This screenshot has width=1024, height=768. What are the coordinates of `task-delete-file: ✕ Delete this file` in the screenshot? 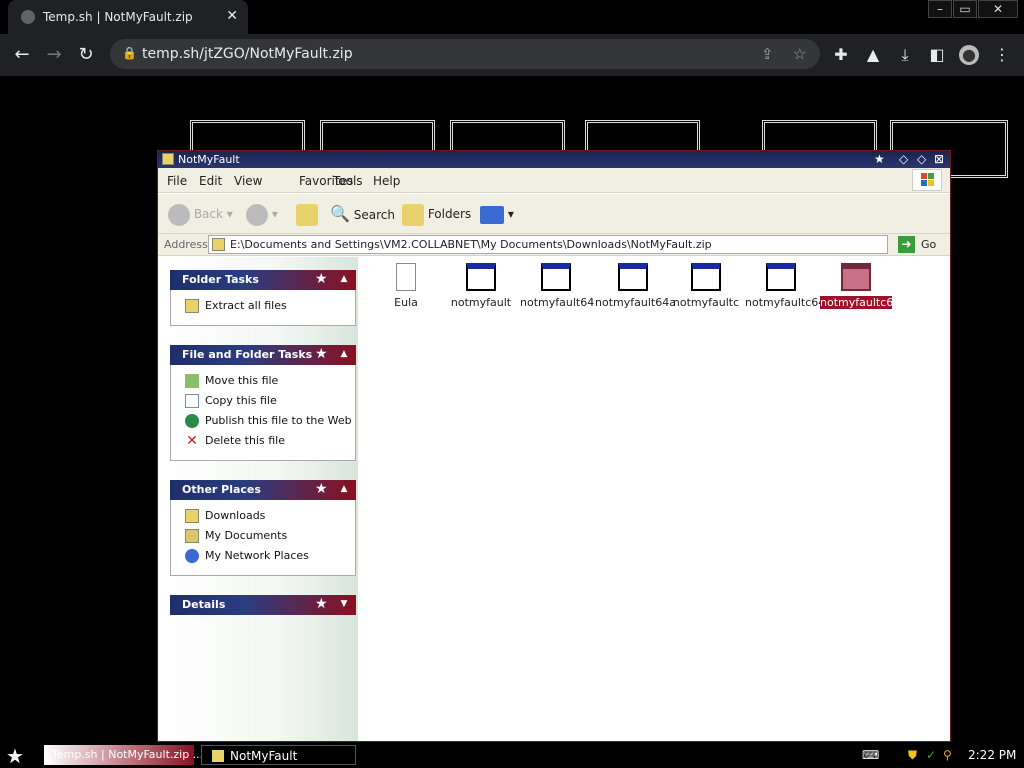 It's located at (263, 441).